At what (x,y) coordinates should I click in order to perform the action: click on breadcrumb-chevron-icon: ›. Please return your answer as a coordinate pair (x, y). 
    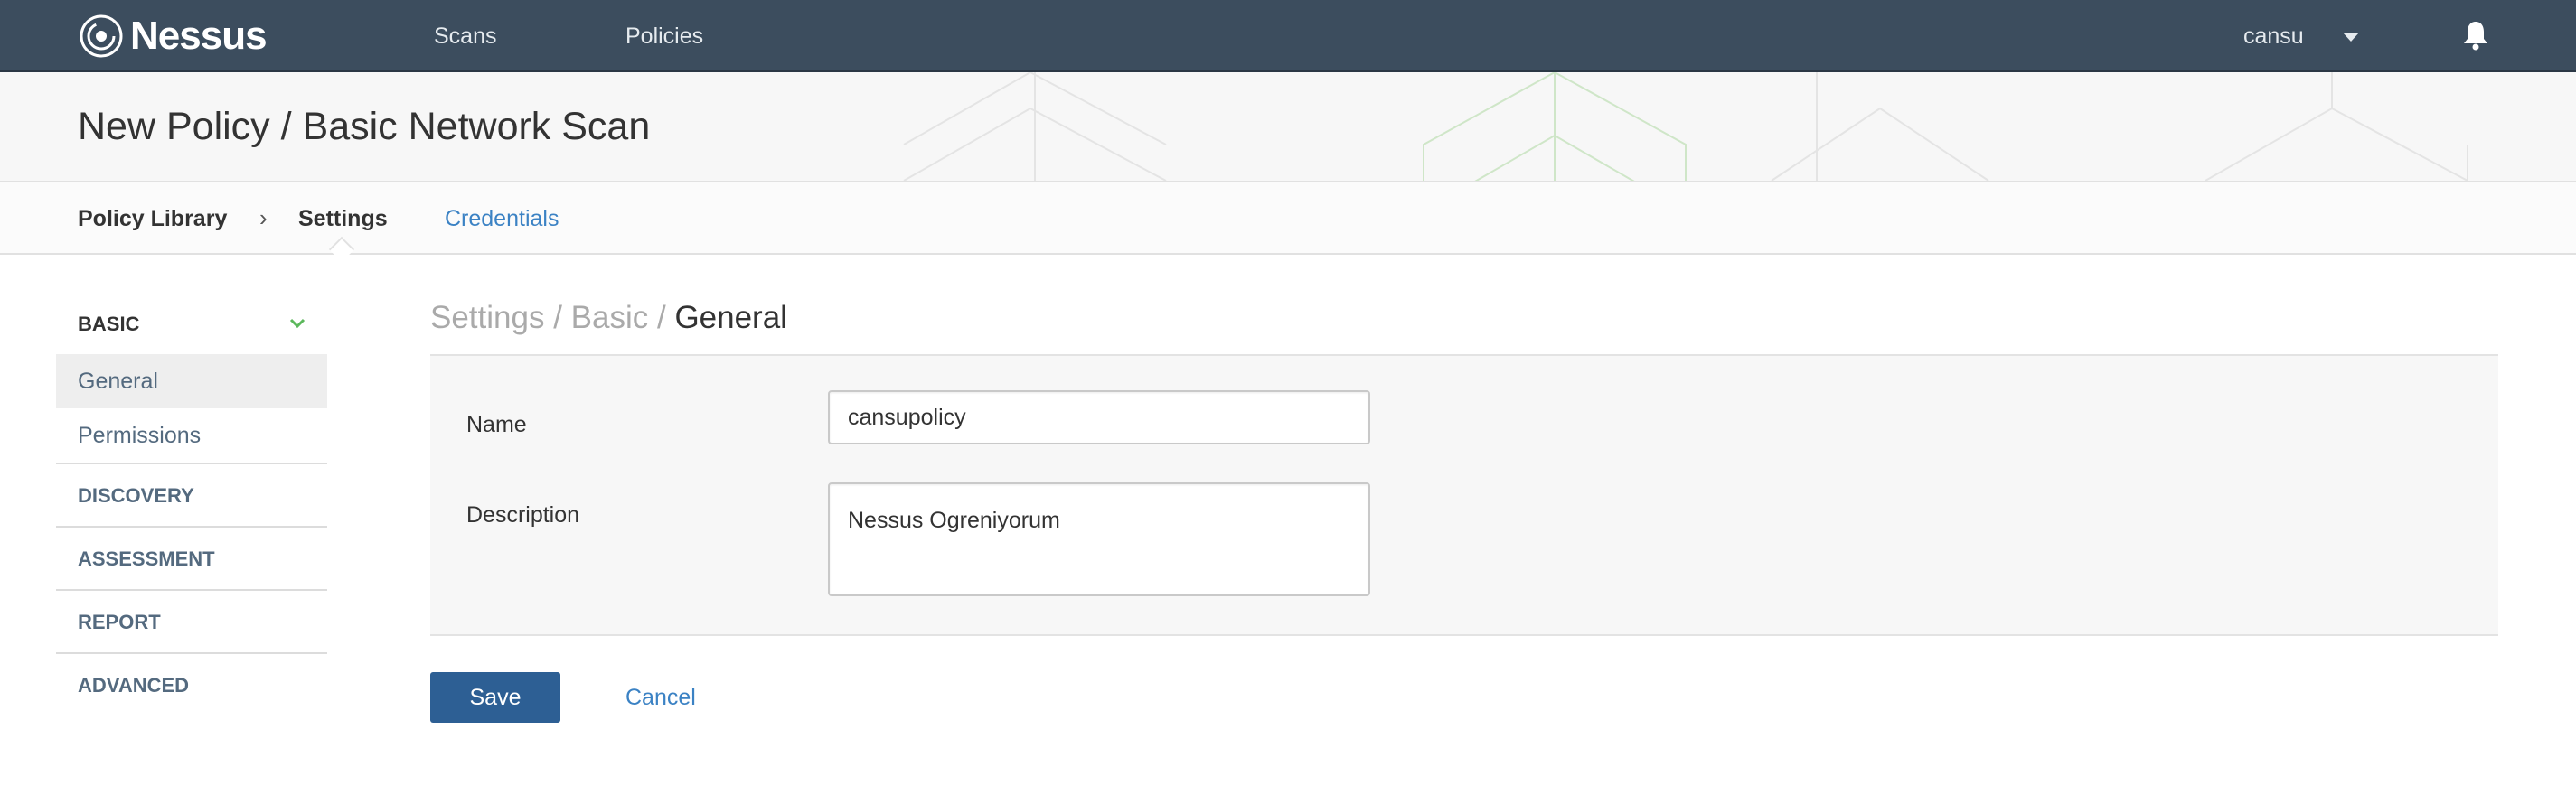
    Looking at the image, I should click on (264, 217).